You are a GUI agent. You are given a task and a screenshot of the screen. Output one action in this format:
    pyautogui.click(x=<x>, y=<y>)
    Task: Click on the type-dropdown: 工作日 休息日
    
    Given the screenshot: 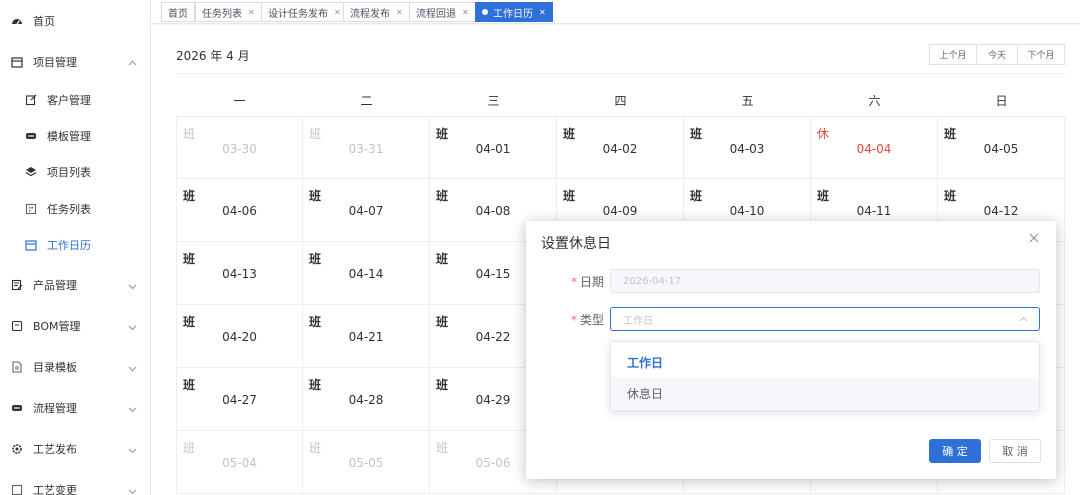 What is the action you would take?
    pyautogui.click(x=825, y=376)
    